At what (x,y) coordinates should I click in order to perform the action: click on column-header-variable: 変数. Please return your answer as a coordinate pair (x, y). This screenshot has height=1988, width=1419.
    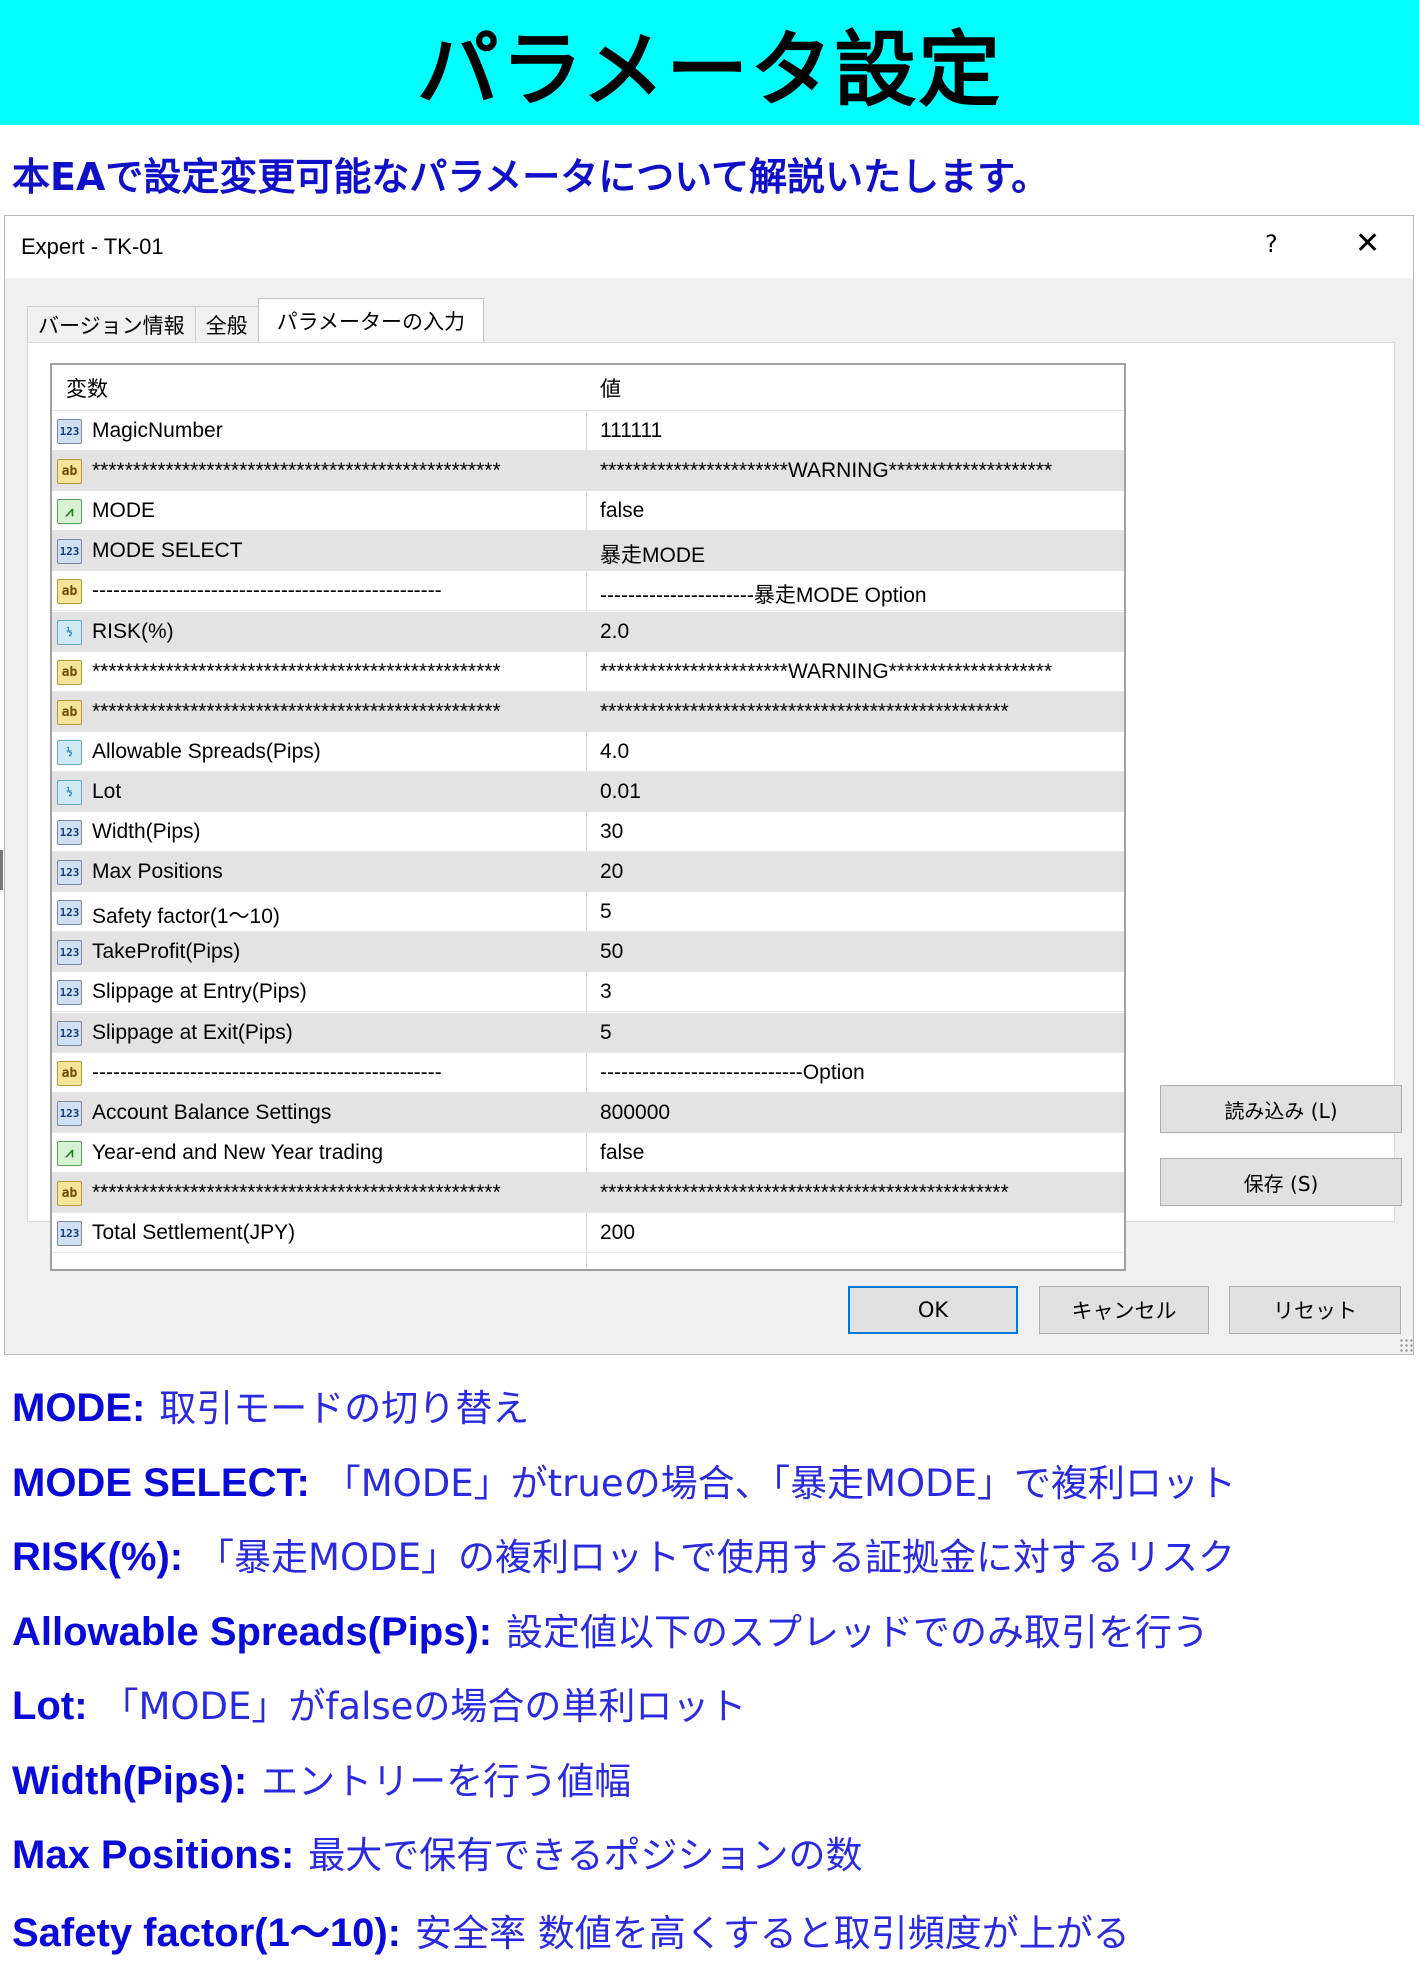
    Looking at the image, I should click on (87, 388).